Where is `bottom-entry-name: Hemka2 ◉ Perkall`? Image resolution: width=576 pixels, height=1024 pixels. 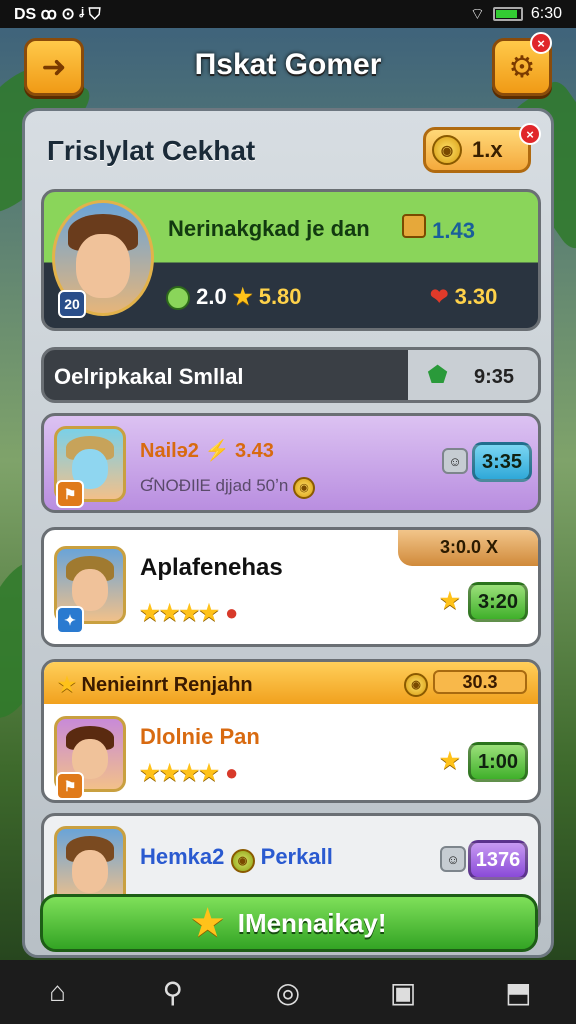 bottom-entry-name: Hemka2 ◉ Perkall is located at coordinates (236, 858).